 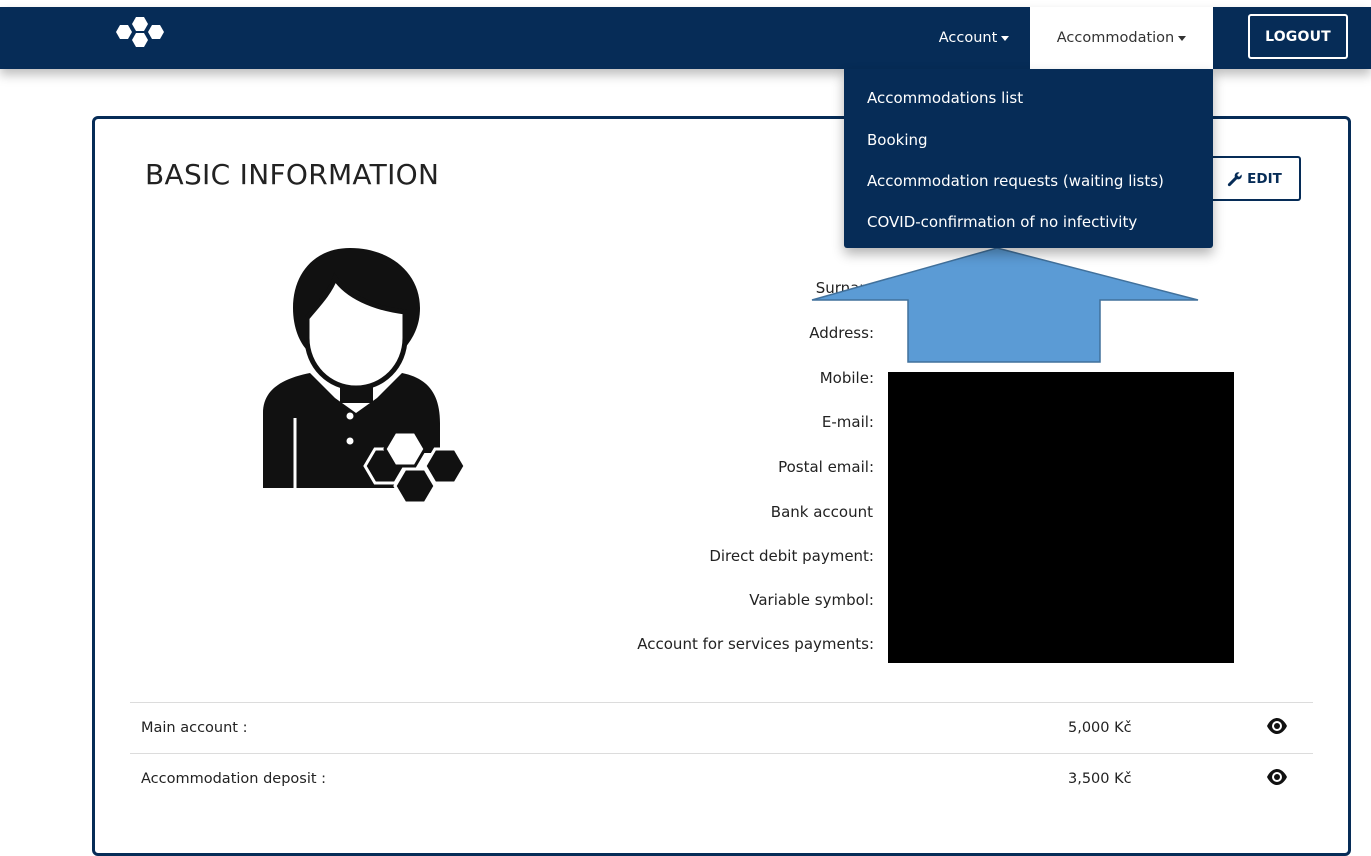 I want to click on nav-account-menu: Account, so click(x=974, y=38).